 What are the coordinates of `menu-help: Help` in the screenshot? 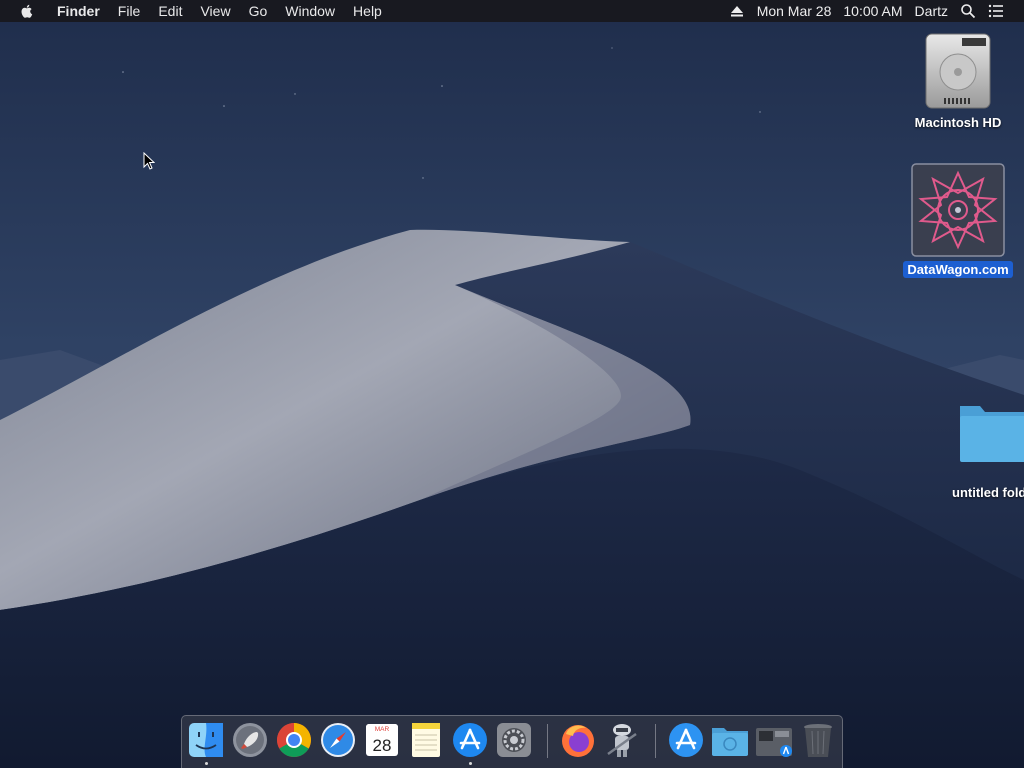 It's located at (367, 11).